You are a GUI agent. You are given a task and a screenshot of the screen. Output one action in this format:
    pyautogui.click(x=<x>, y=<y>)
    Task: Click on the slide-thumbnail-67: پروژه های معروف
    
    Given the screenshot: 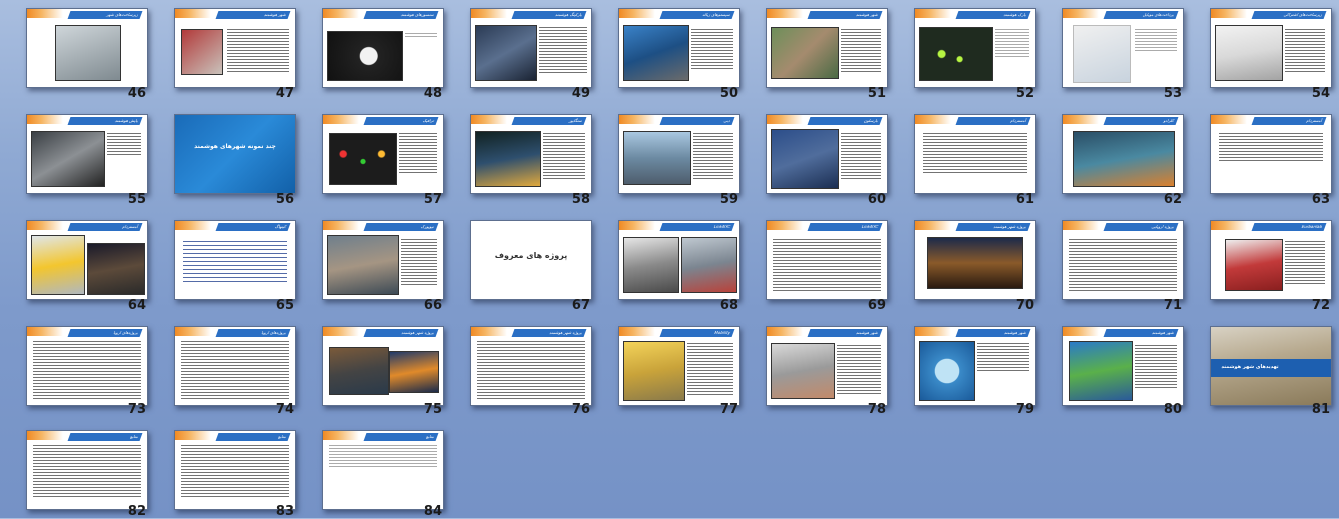 What is the action you would take?
    pyautogui.click(x=531, y=260)
    